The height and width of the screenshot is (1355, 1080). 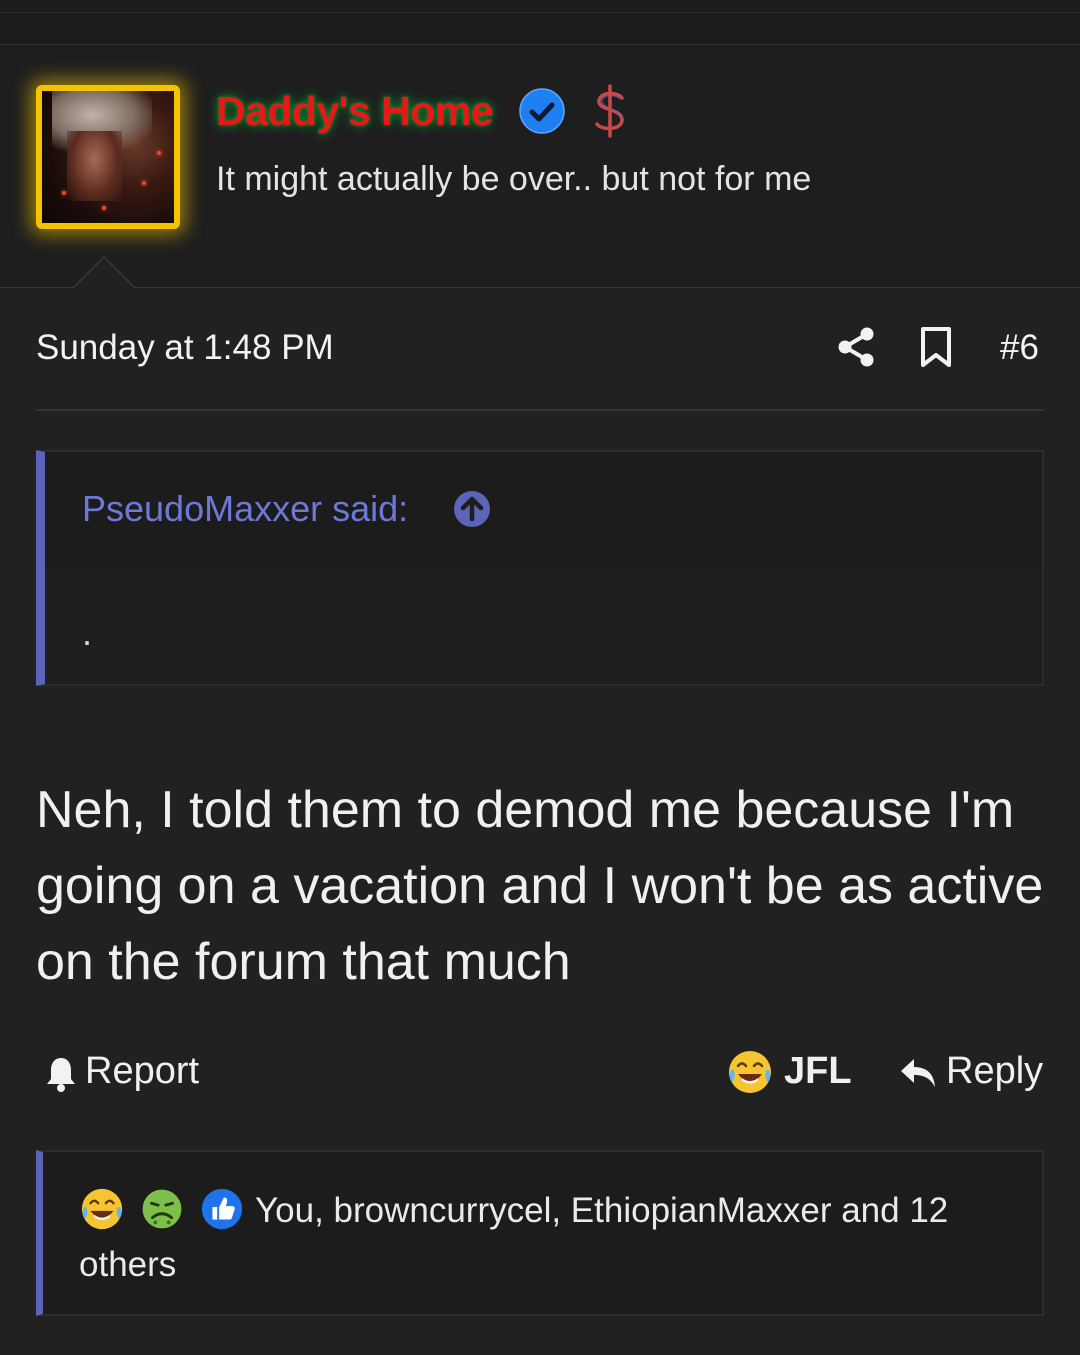 What do you see at coordinates (108, 157) in the screenshot?
I see `avatar` at bounding box center [108, 157].